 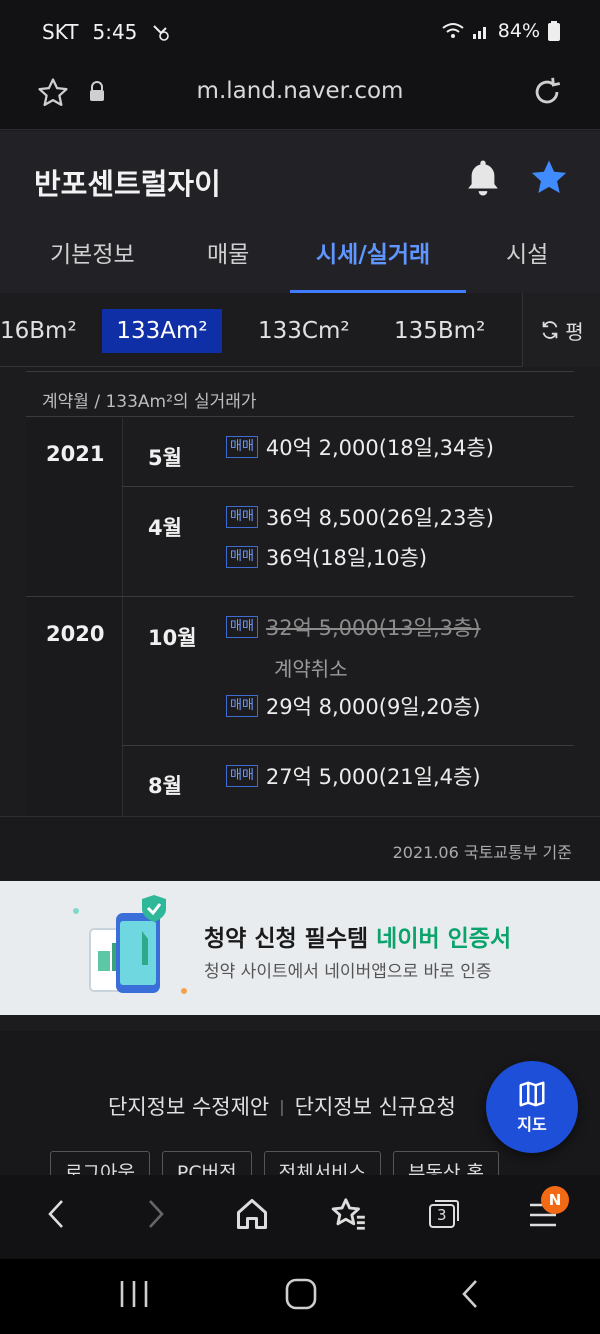 I want to click on tab-bar: 기본정보 매물 시세/실거래 시설, so click(x=300, y=260).